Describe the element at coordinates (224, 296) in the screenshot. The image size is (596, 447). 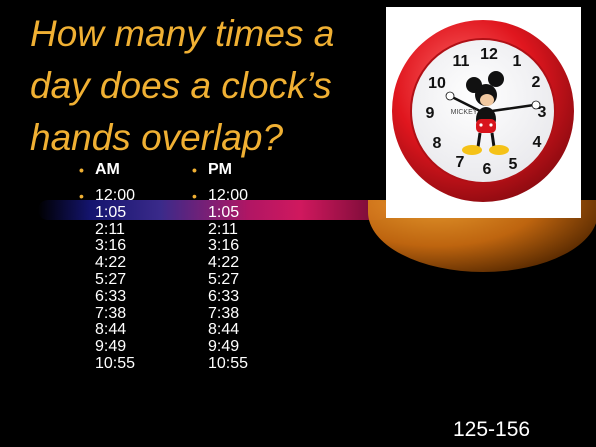
I see `pm-time: 6:33` at that location.